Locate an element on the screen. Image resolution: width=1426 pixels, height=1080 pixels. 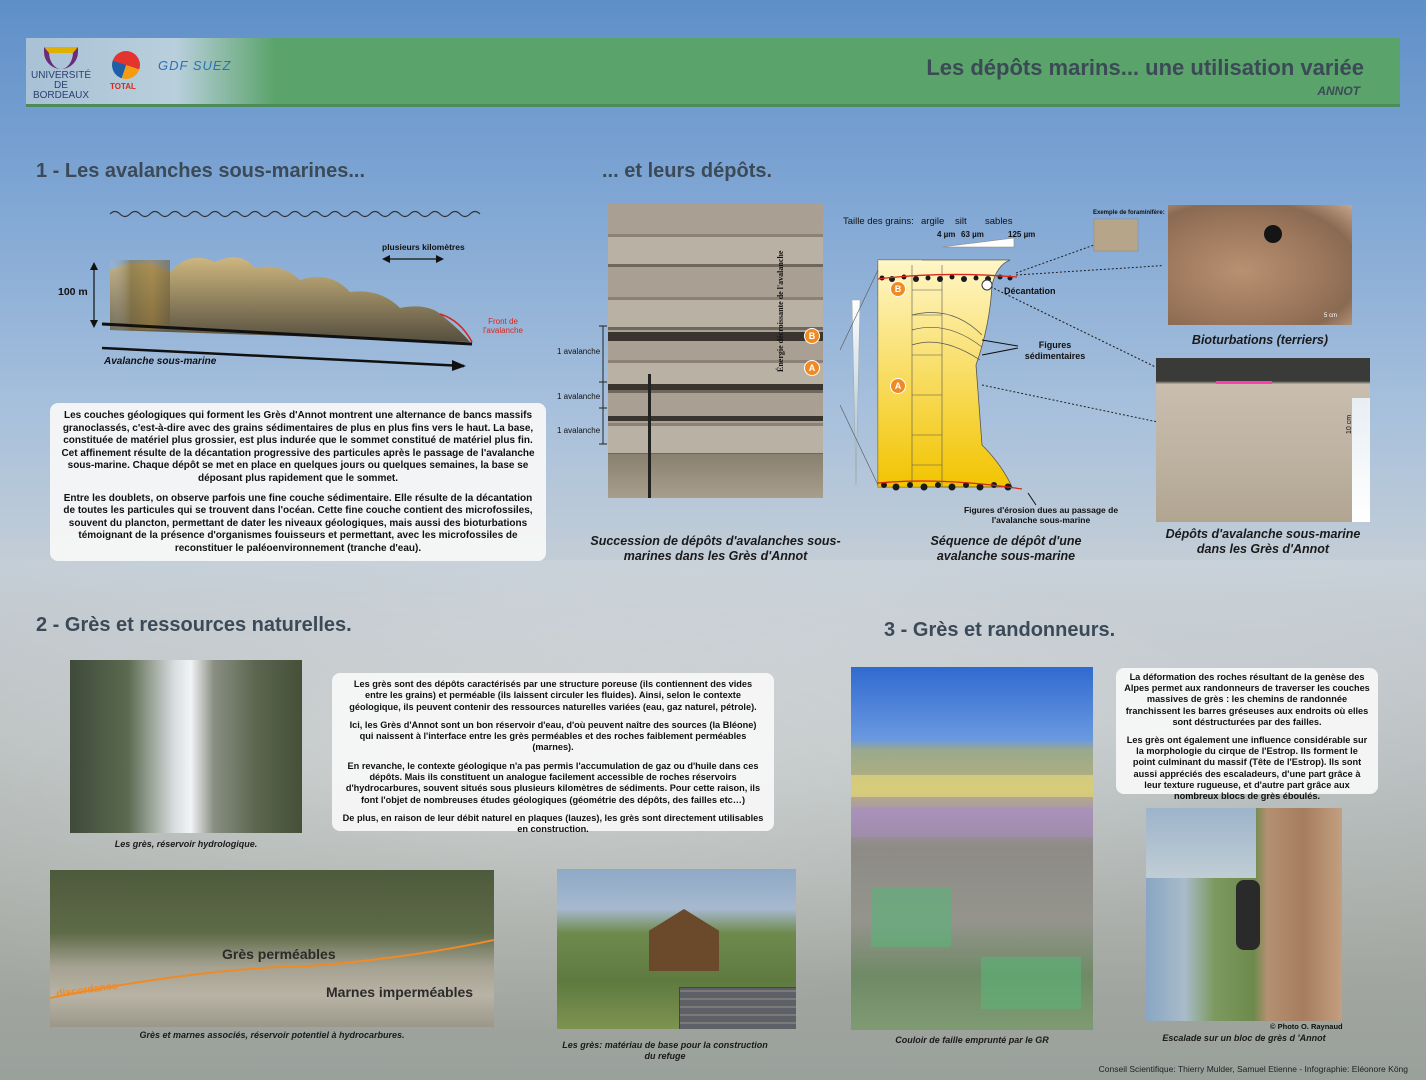
escalade-caption: Escalade sur un bloc de grès d 'Annot is located at coordinates (1244, 1038).